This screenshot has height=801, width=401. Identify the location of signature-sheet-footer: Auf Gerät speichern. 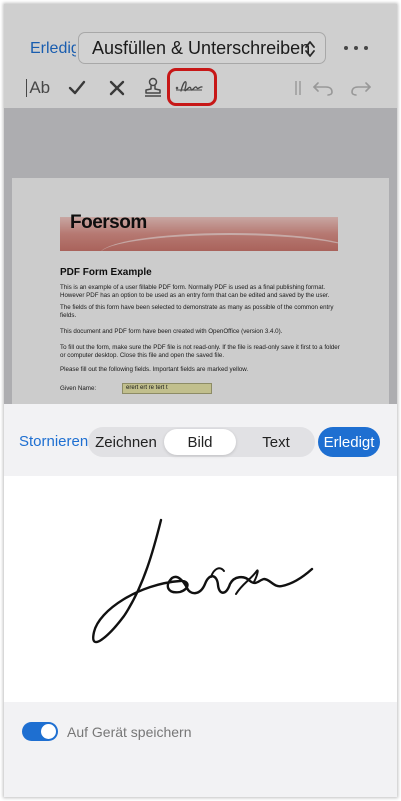
(200, 749).